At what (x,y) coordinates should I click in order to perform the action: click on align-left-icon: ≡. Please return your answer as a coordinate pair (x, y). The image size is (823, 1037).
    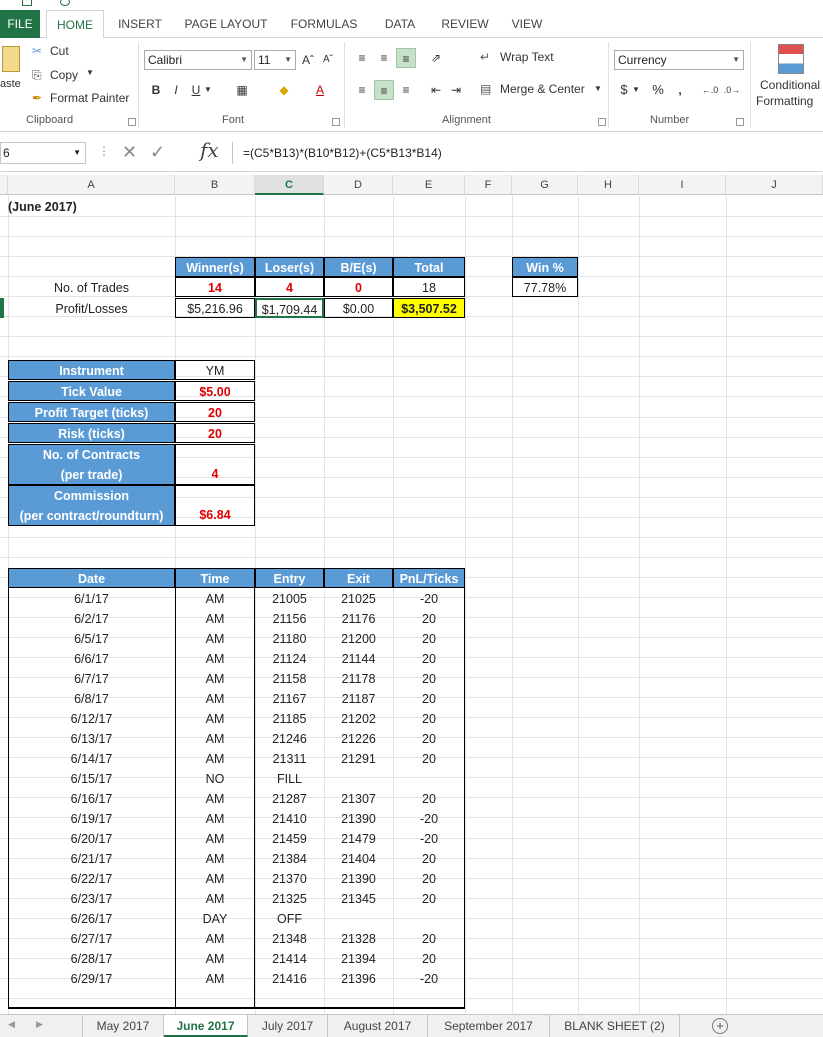
    Looking at the image, I should click on (362, 90).